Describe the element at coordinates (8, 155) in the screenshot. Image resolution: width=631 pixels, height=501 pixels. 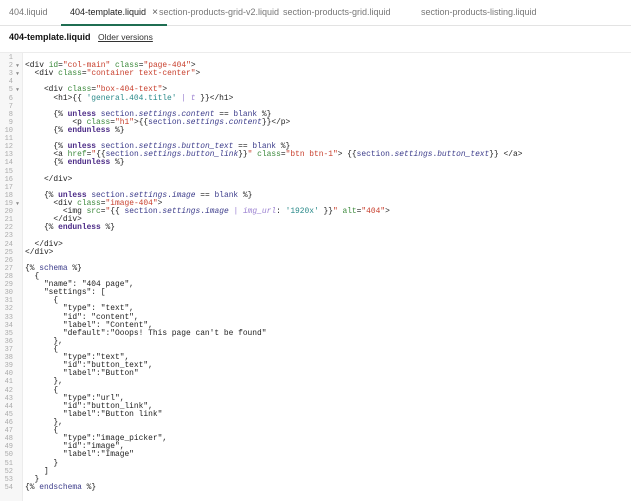
I see `line-number: 13` at that location.